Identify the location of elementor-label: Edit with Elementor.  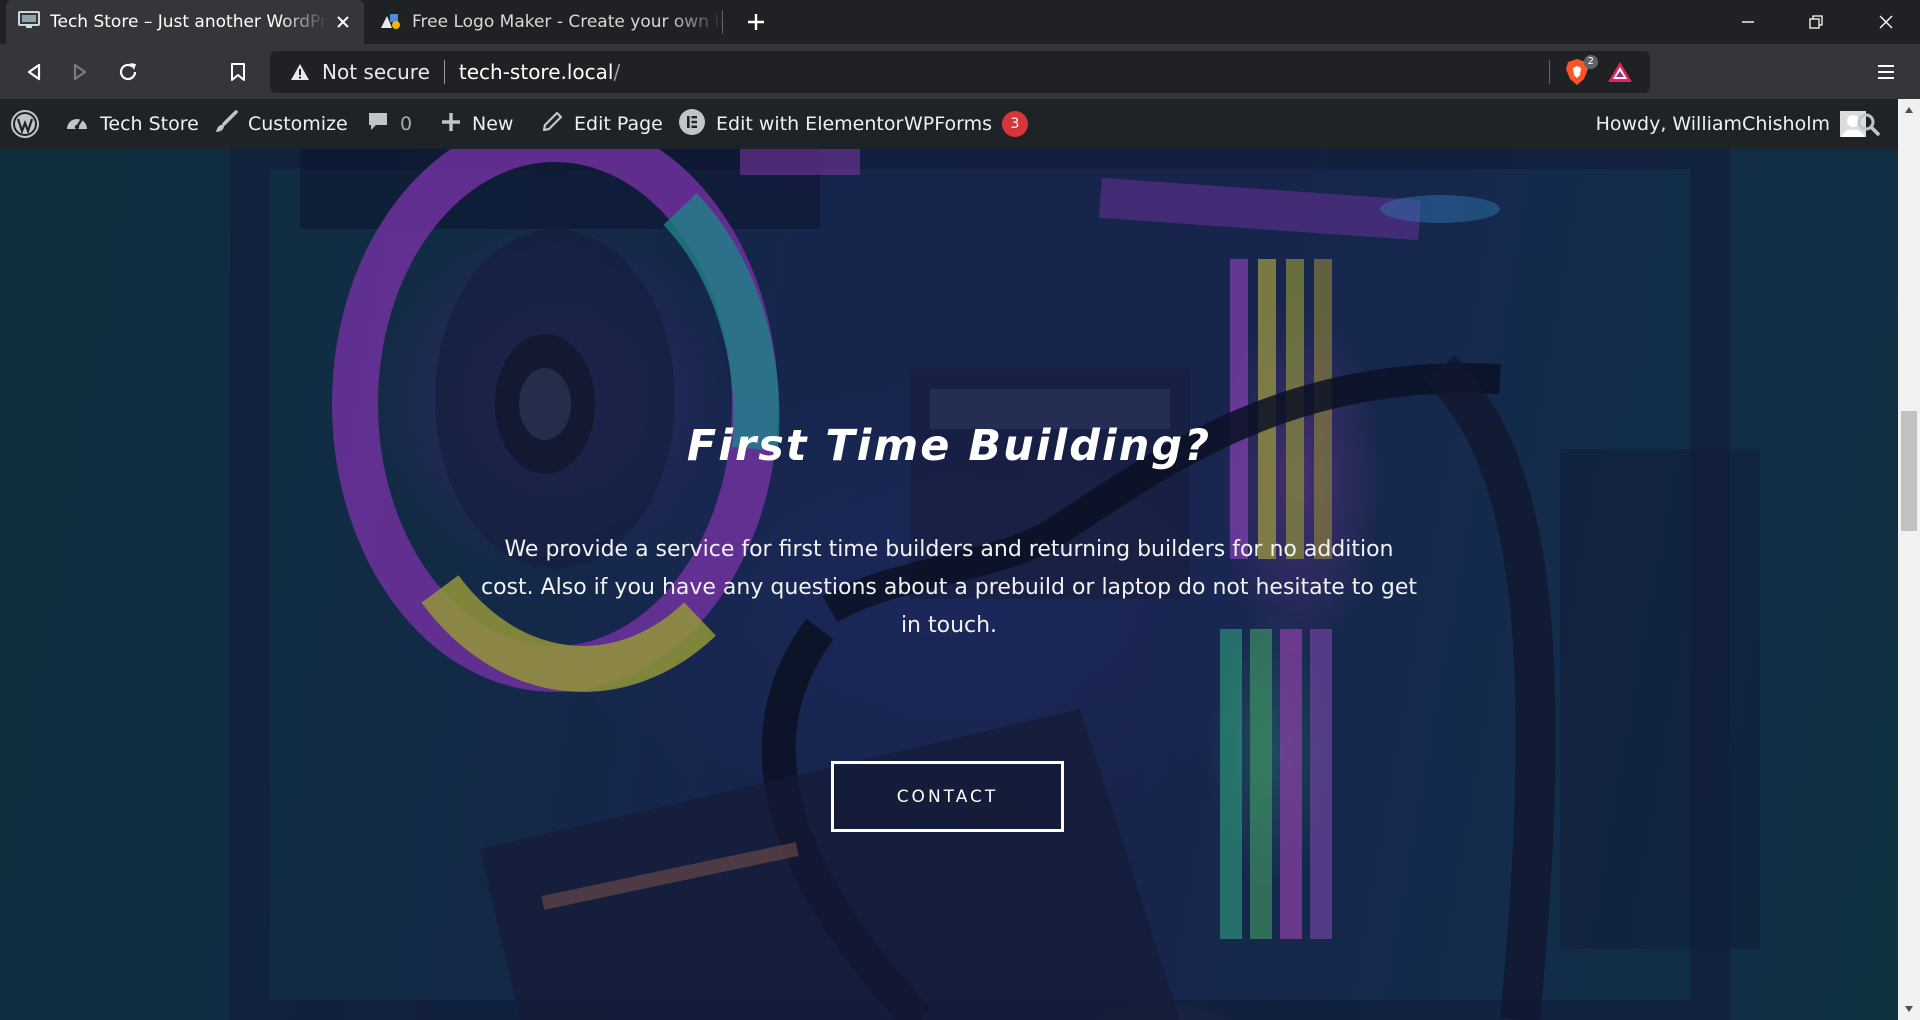
(810, 124).